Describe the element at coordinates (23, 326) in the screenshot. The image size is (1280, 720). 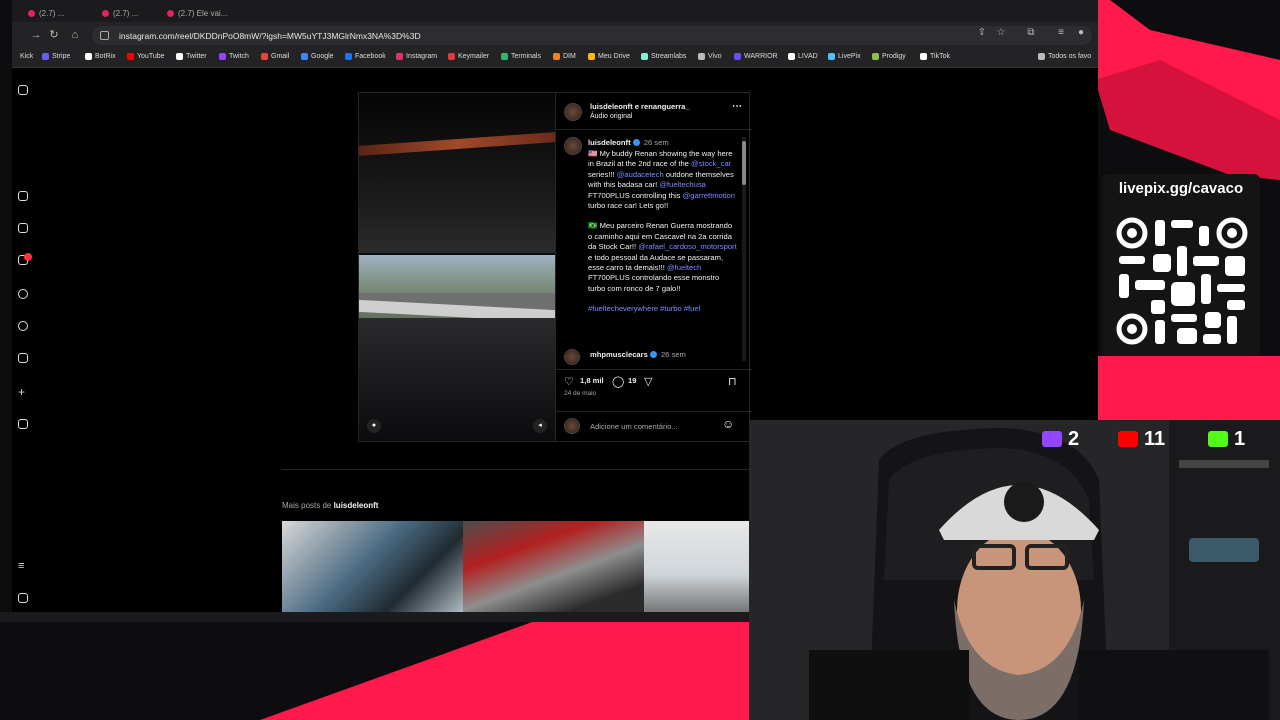
I see `explore-icon` at that location.